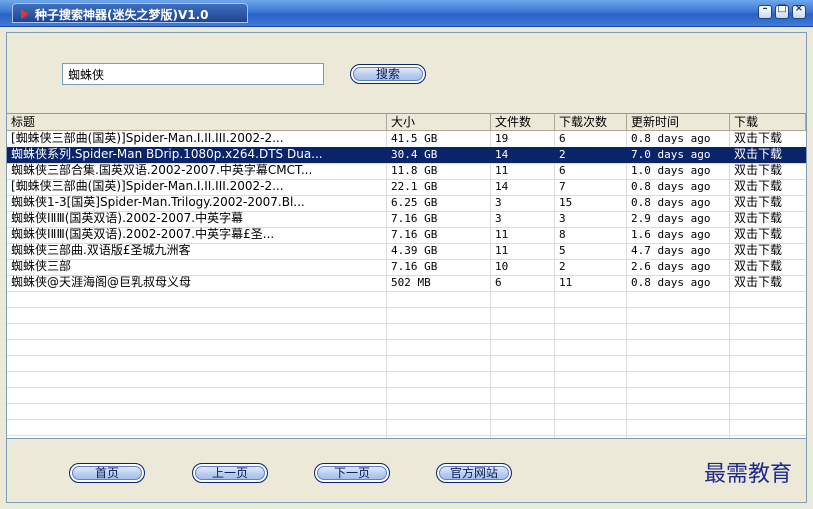 This screenshot has width=813, height=509. What do you see at coordinates (414, 170) in the screenshot?
I see `cell-size: 11.8 GB` at bounding box center [414, 170].